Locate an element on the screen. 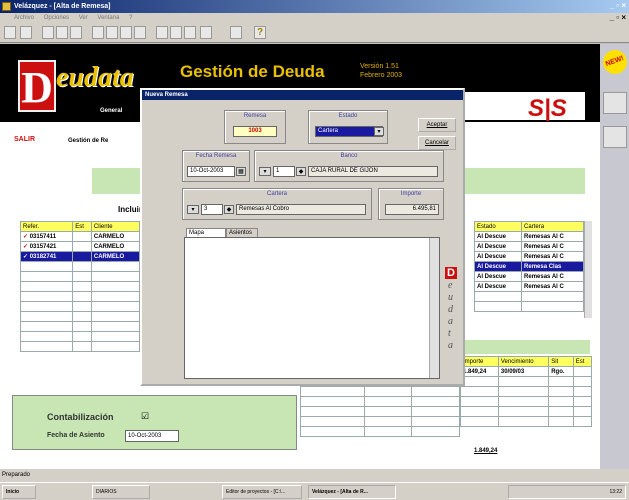  cartera-number: 3 is located at coordinates (212, 209).